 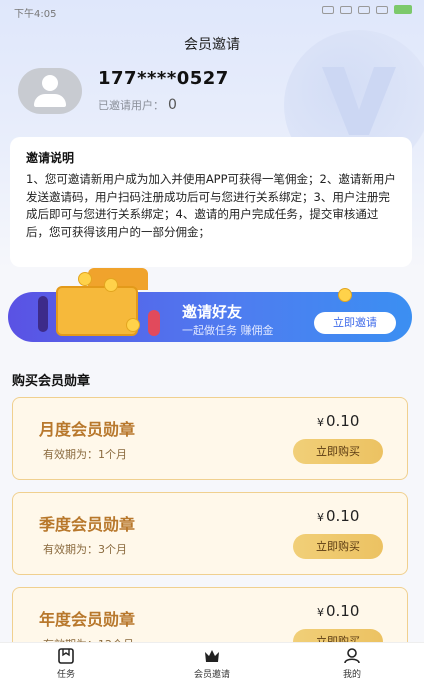 What do you see at coordinates (403, 9) in the screenshot?
I see `battery-icon` at bounding box center [403, 9].